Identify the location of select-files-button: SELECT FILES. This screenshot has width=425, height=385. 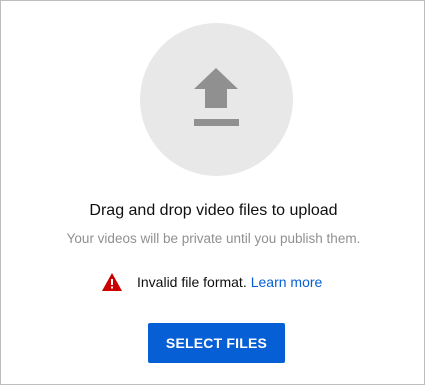
(216, 343).